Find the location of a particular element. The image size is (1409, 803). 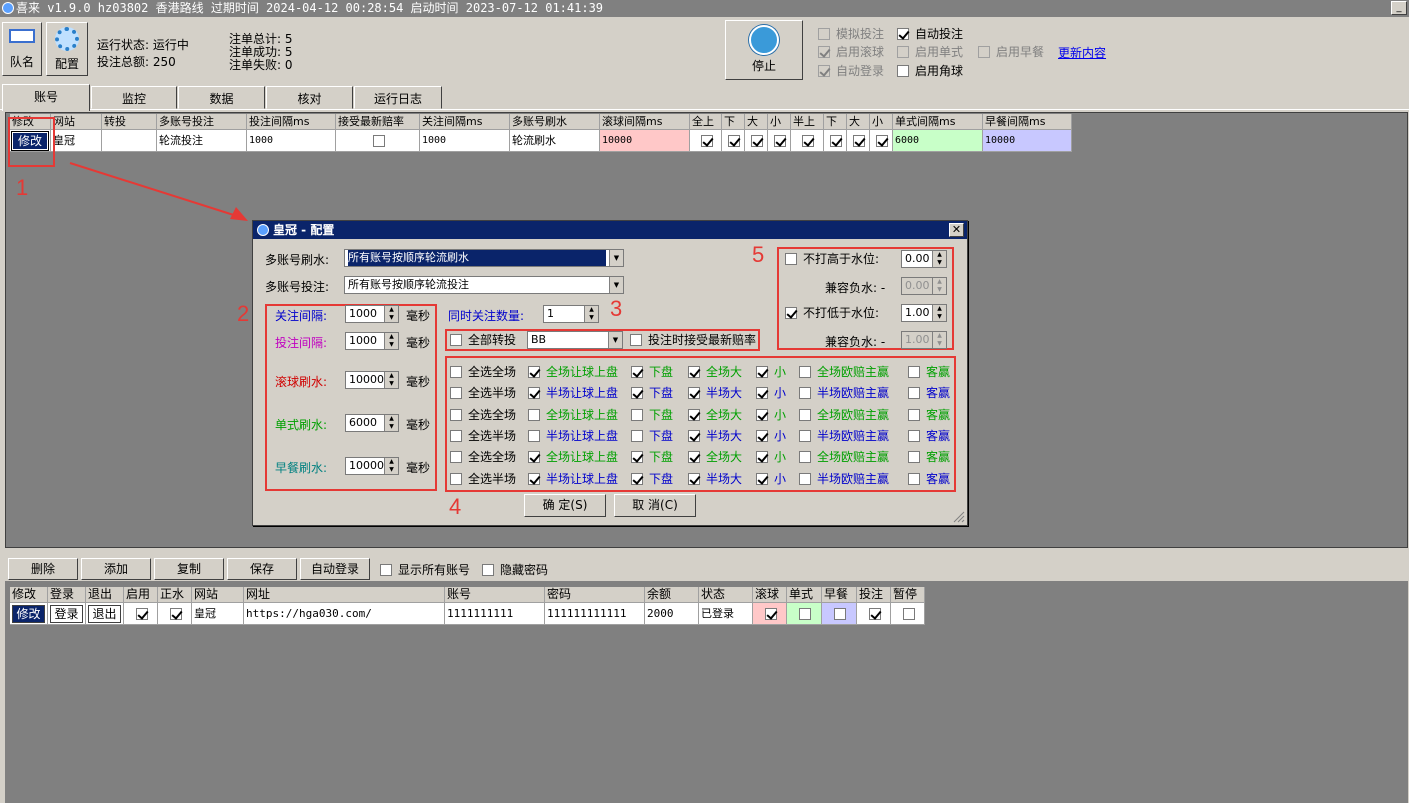

accept-odds: 投注时接受最新赔率 is located at coordinates (693, 340).